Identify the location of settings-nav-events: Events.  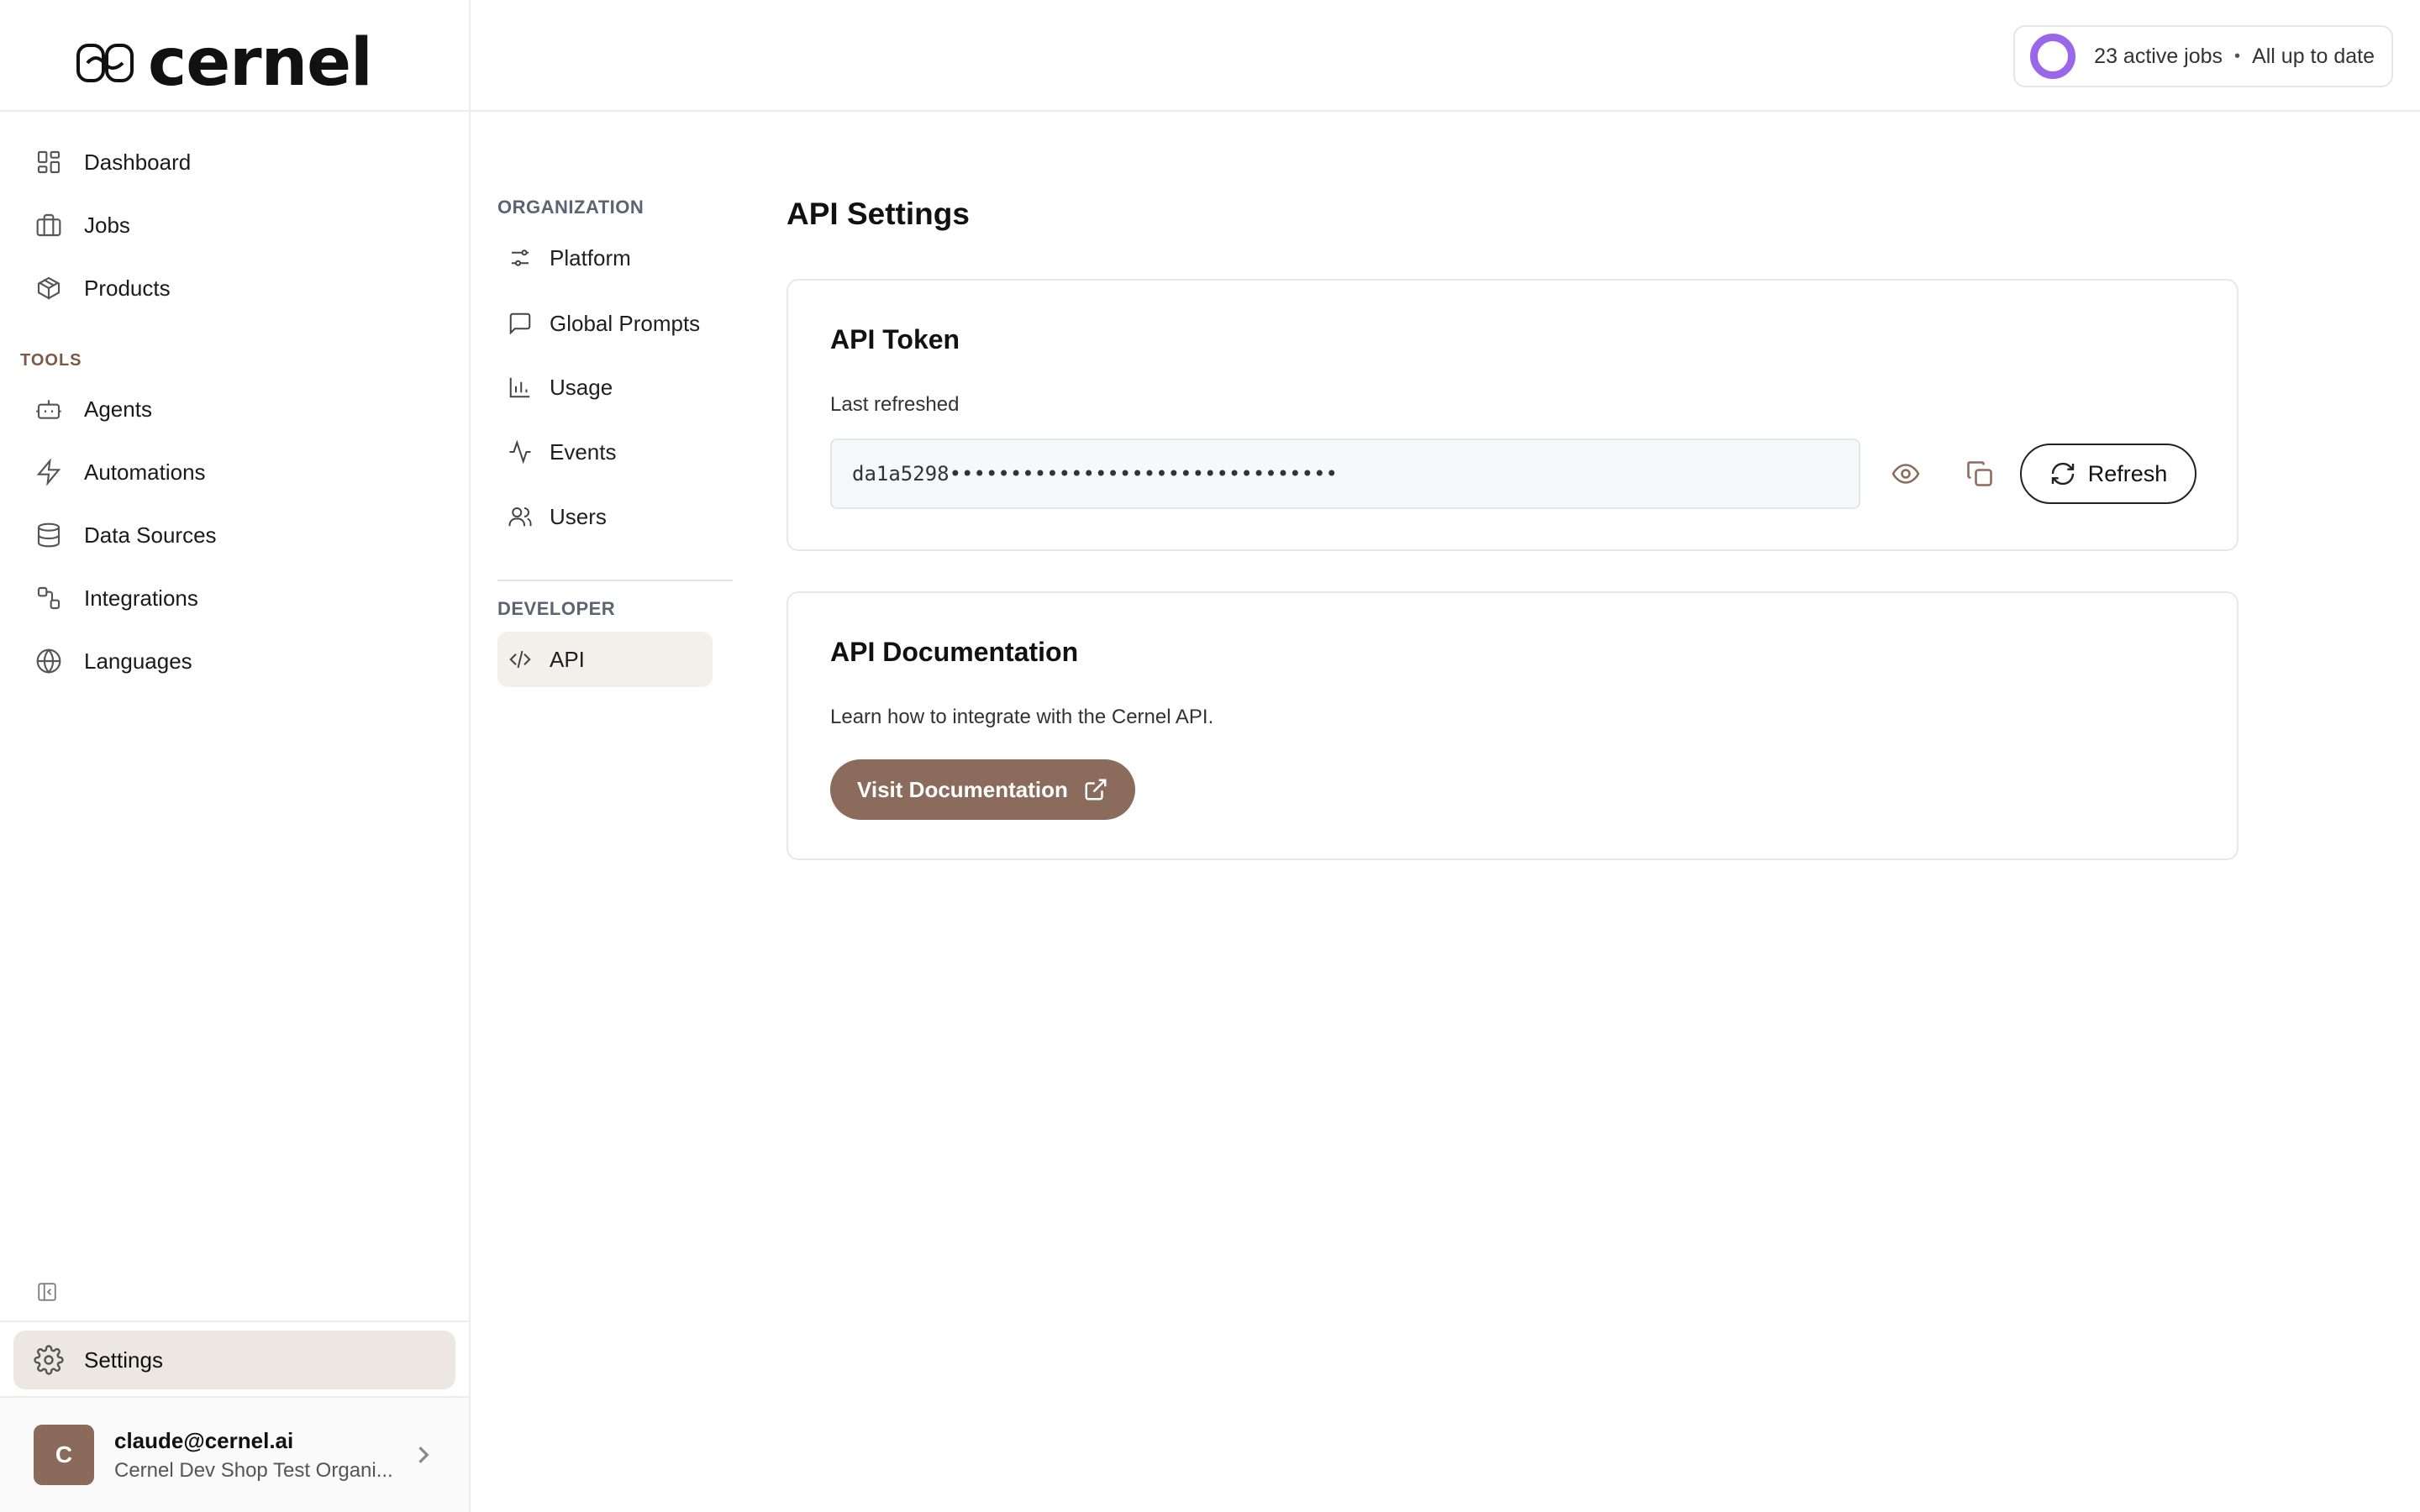
(605, 452).